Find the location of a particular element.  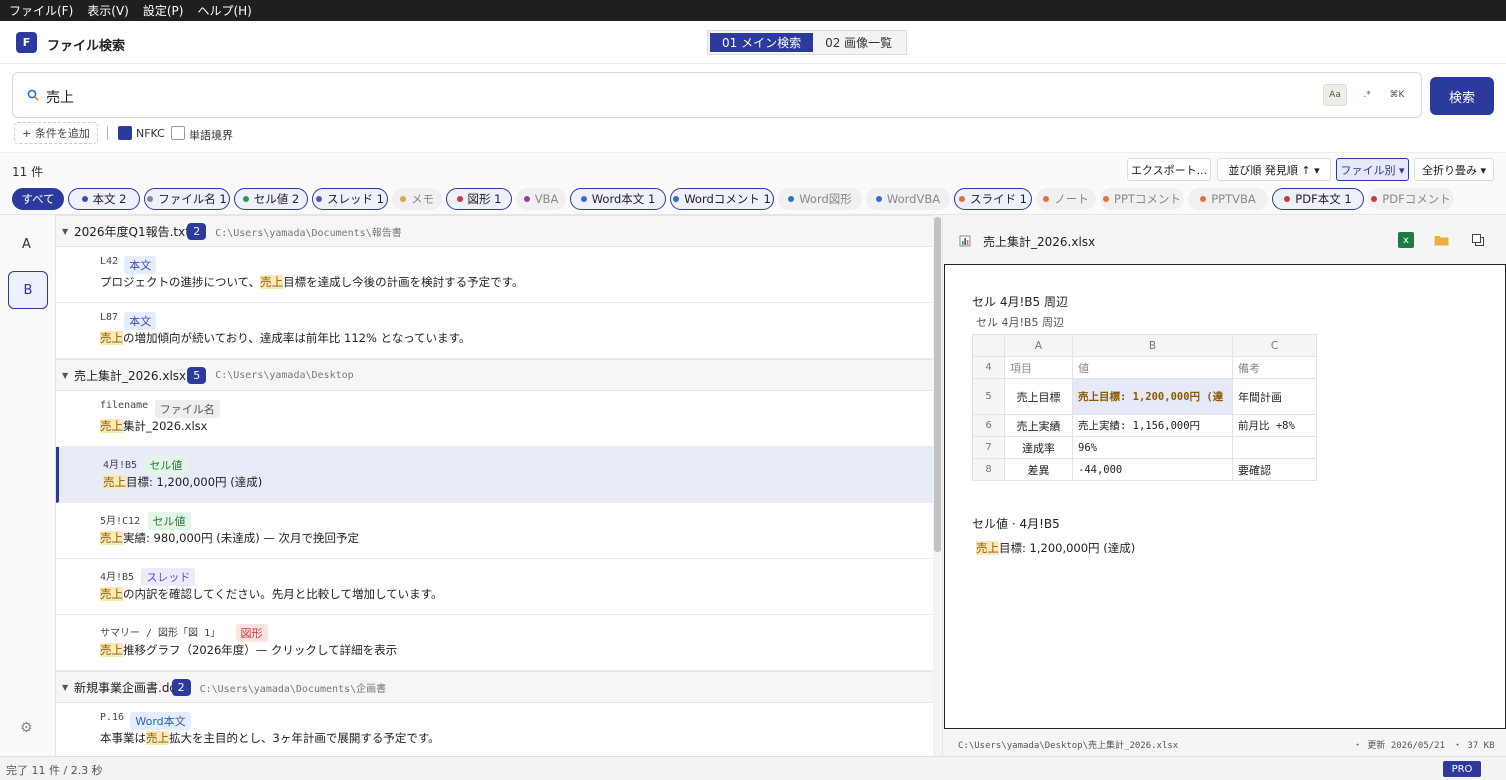

word-boundary-label: 単語境界 is located at coordinates (211, 135).